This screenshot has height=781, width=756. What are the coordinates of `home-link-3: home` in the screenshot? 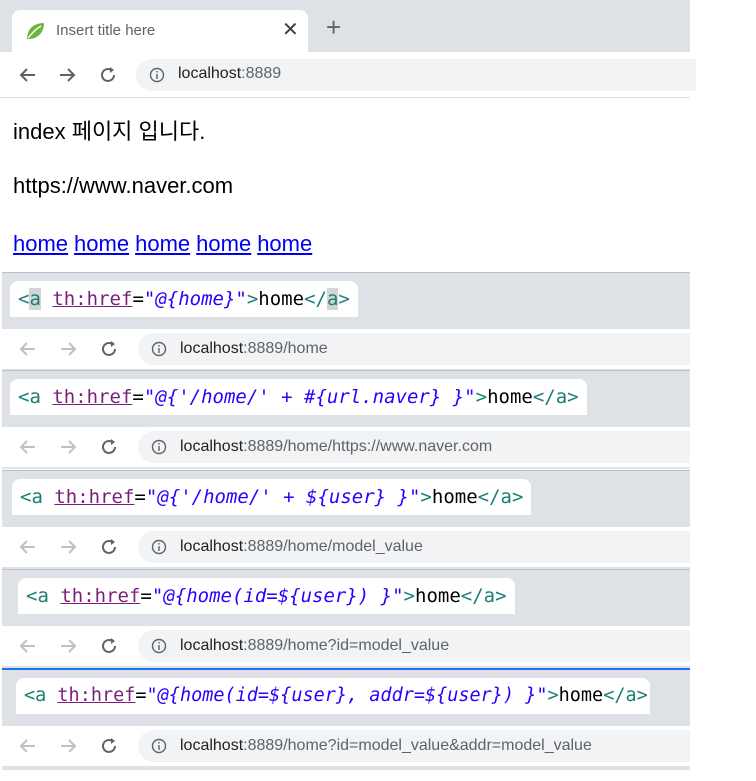 It's located at (162, 243).